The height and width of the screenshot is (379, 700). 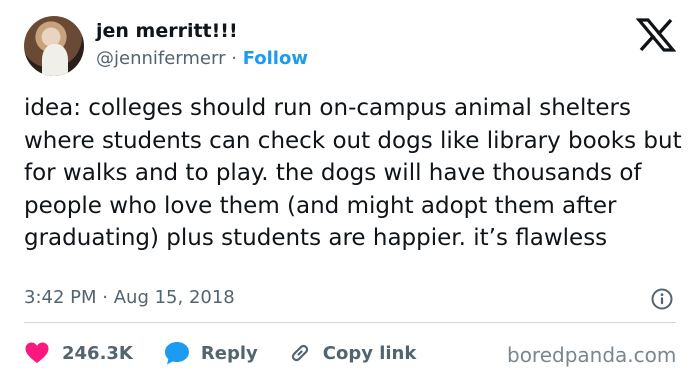 What do you see at coordinates (592, 355) in the screenshot?
I see `watermark: boredpanda.com` at bounding box center [592, 355].